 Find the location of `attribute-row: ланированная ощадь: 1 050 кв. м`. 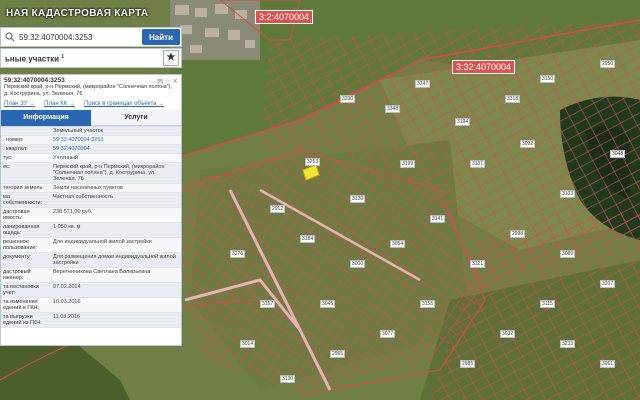

attribute-row: ланированная ощадь: 1 050 кв. м is located at coordinates (91, 230).